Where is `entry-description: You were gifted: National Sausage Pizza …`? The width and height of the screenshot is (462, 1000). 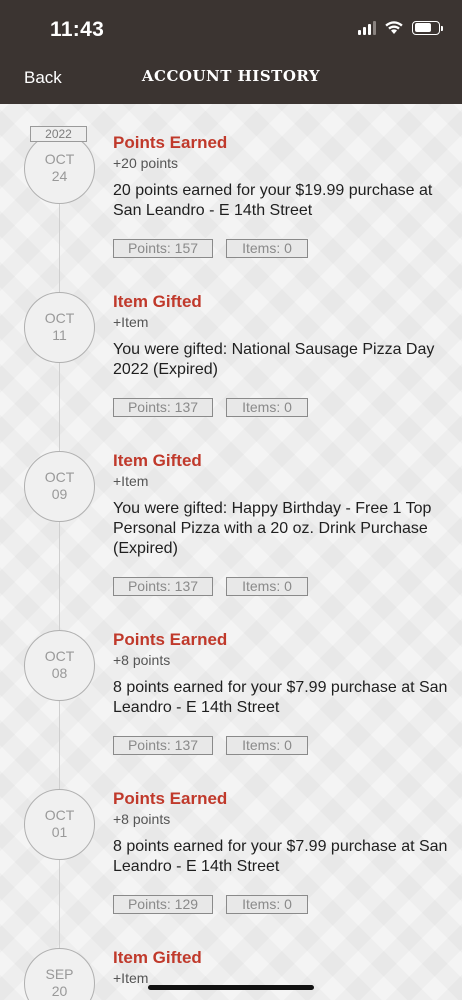 entry-description: You were gifted: National Sausage Pizza … is located at coordinates (274, 359).